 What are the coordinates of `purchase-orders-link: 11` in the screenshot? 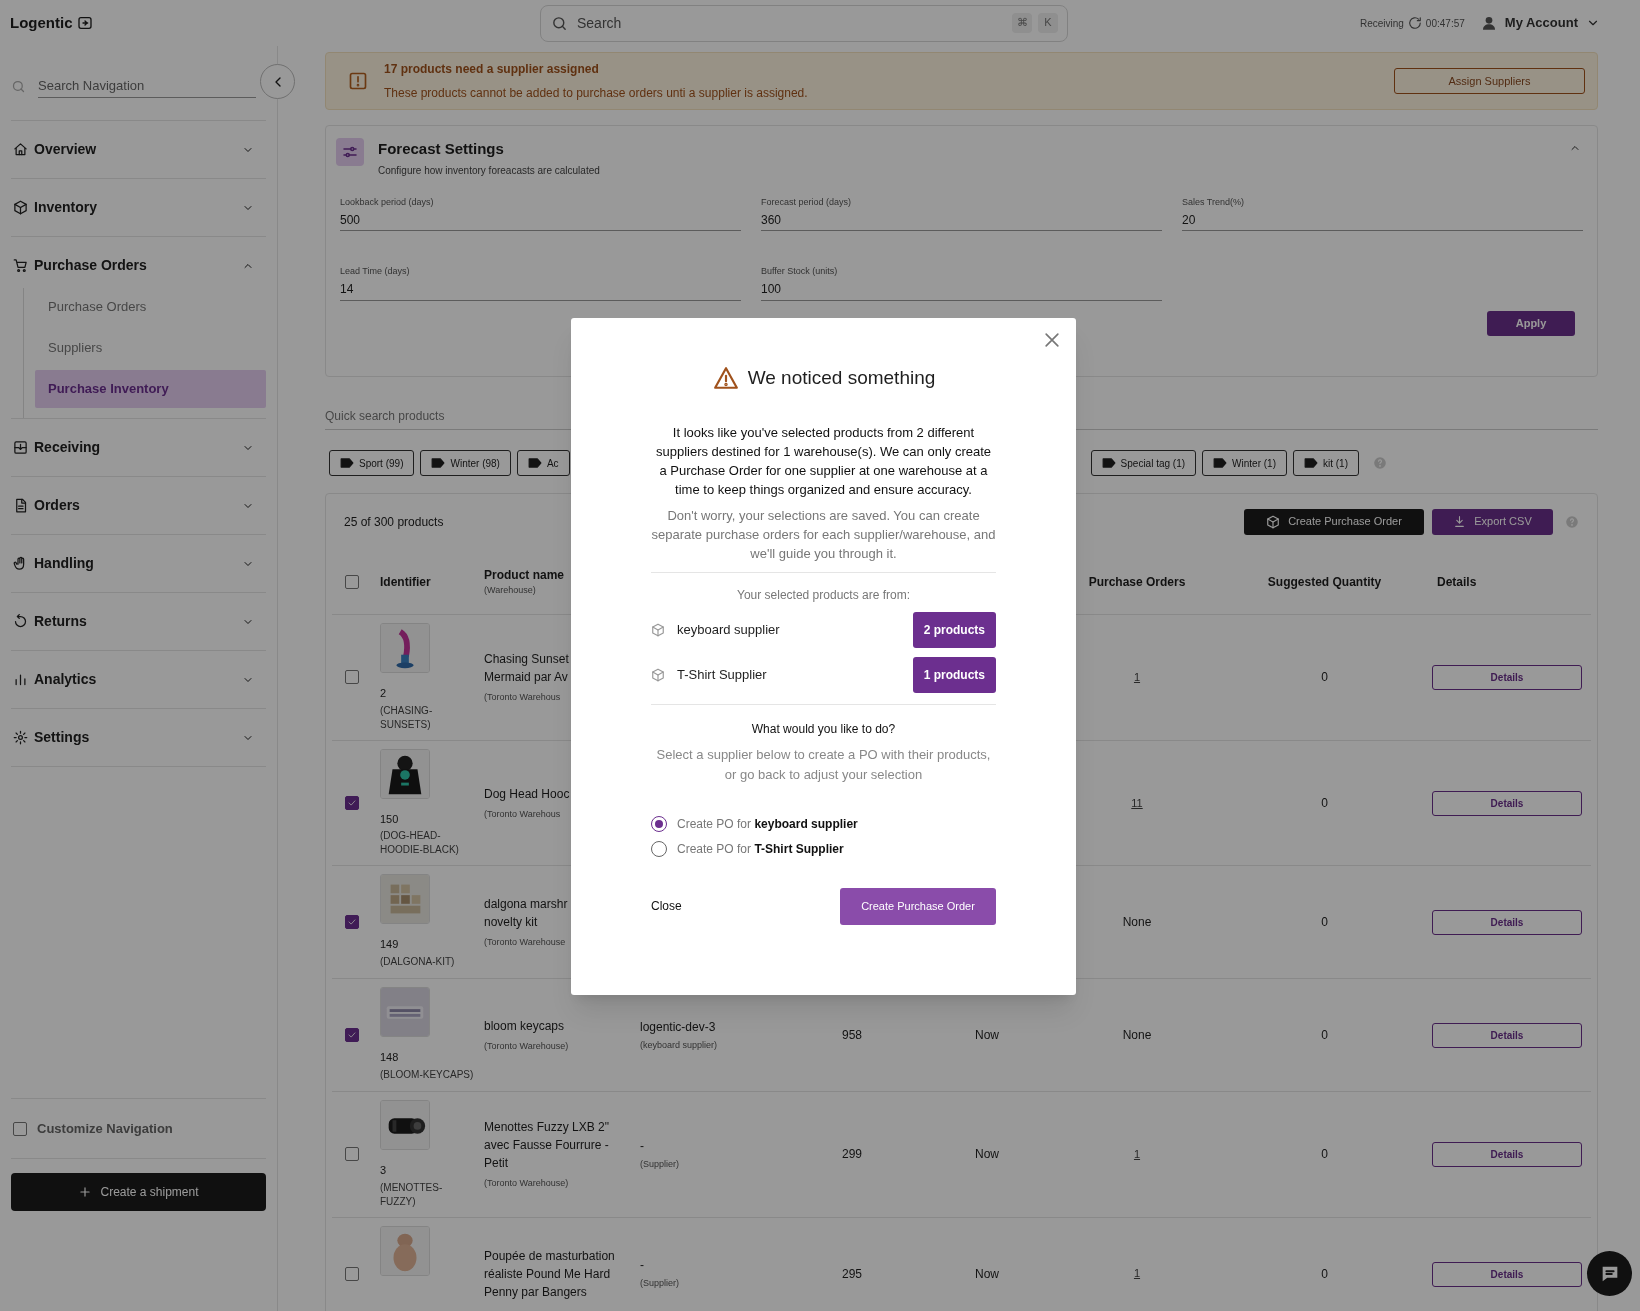 It's located at (1137, 802).